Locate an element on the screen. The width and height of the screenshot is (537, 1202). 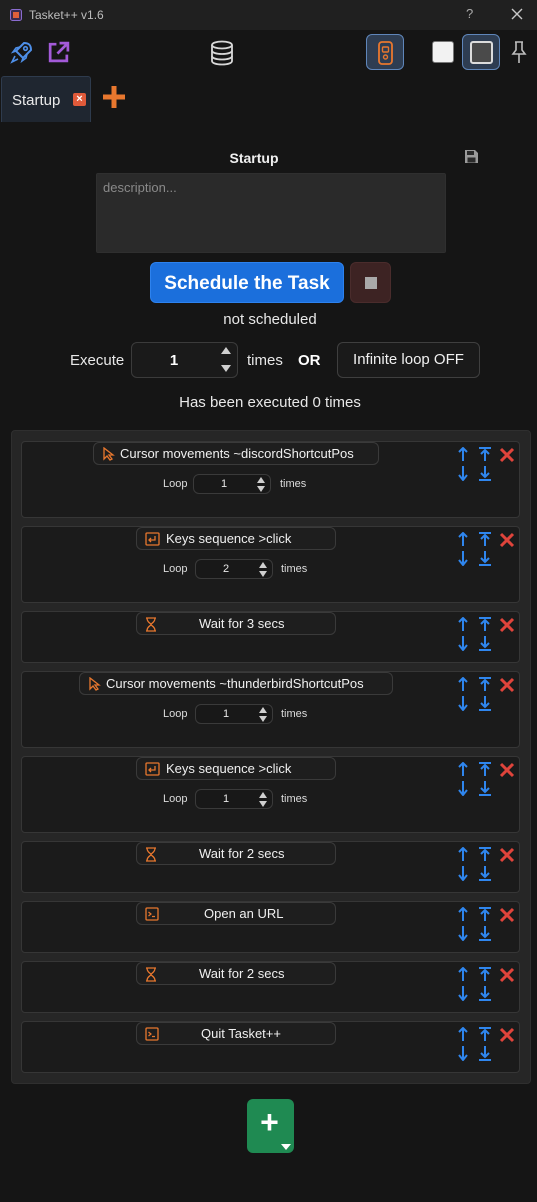
execute-count-stepper: 1 is located at coordinates (184, 360).